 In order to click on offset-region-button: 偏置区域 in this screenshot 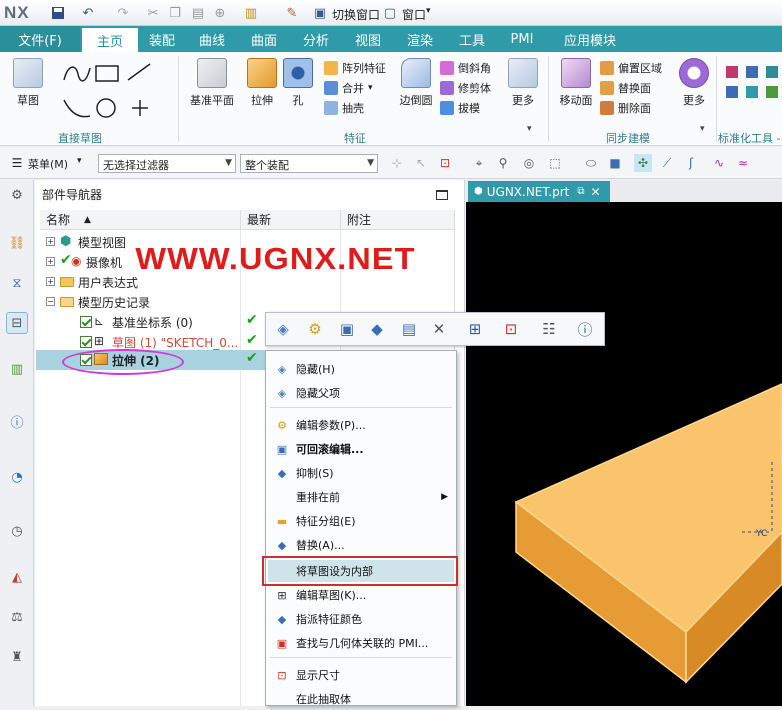, I will do `click(636, 68)`.